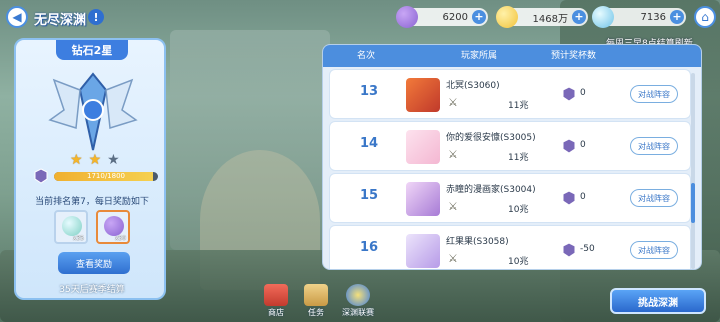 Image resolution: width=720 pixels, height=322 pixels. What do you see at coordinates (120, 238) in the screenshot?
I see `reward-count: x50` at bounding box center [120, 238].